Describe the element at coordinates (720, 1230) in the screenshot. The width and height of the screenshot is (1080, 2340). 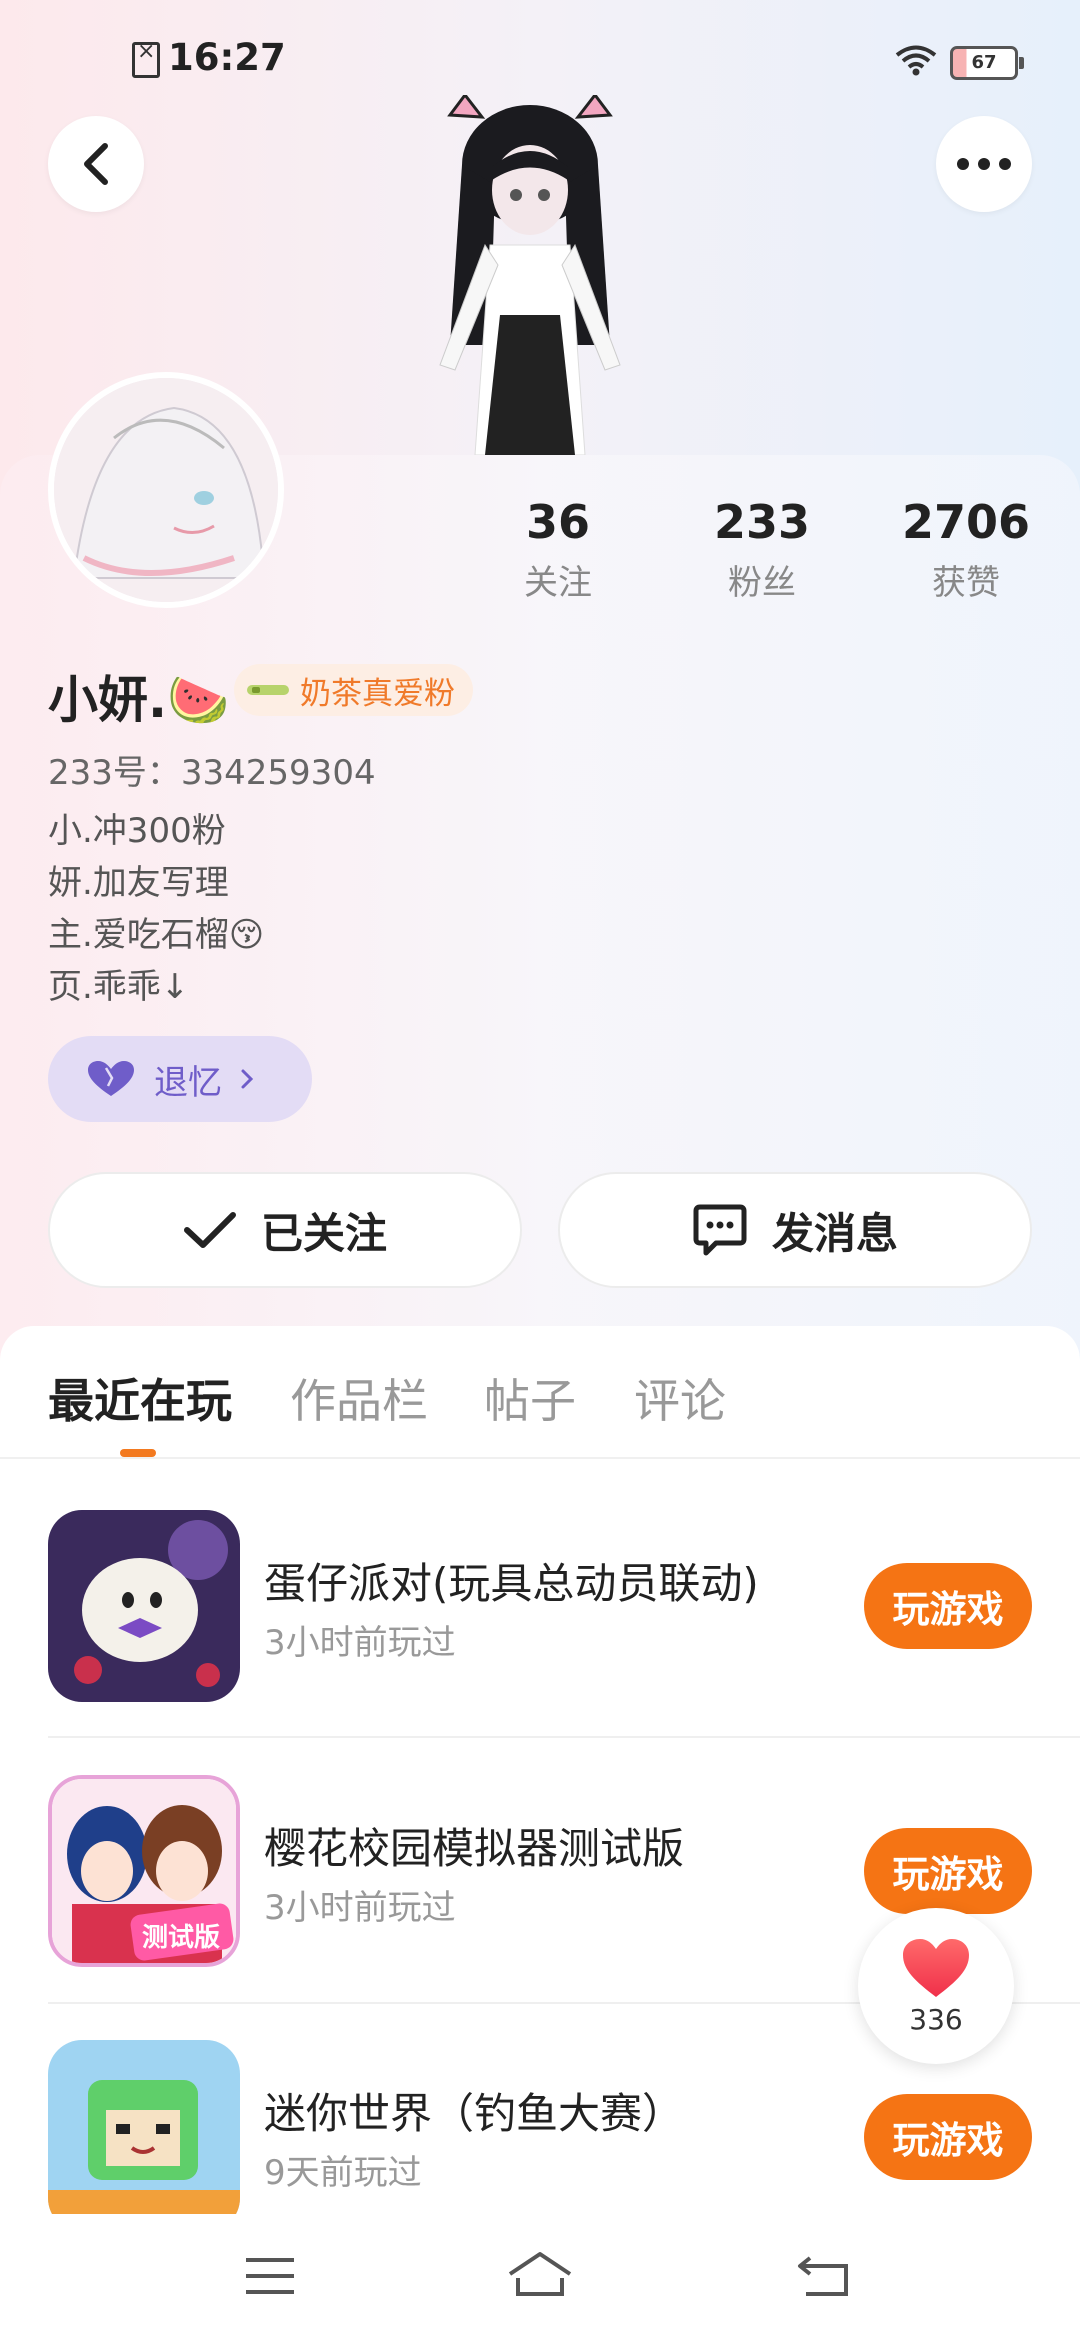
I see `chat-bubble-icon` at that location.